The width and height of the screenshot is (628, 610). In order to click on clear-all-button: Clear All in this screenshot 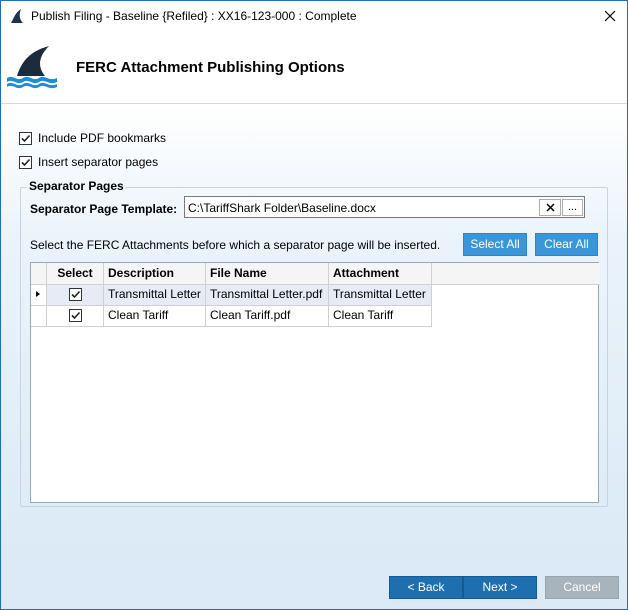, I will do `click(566, 244)`.